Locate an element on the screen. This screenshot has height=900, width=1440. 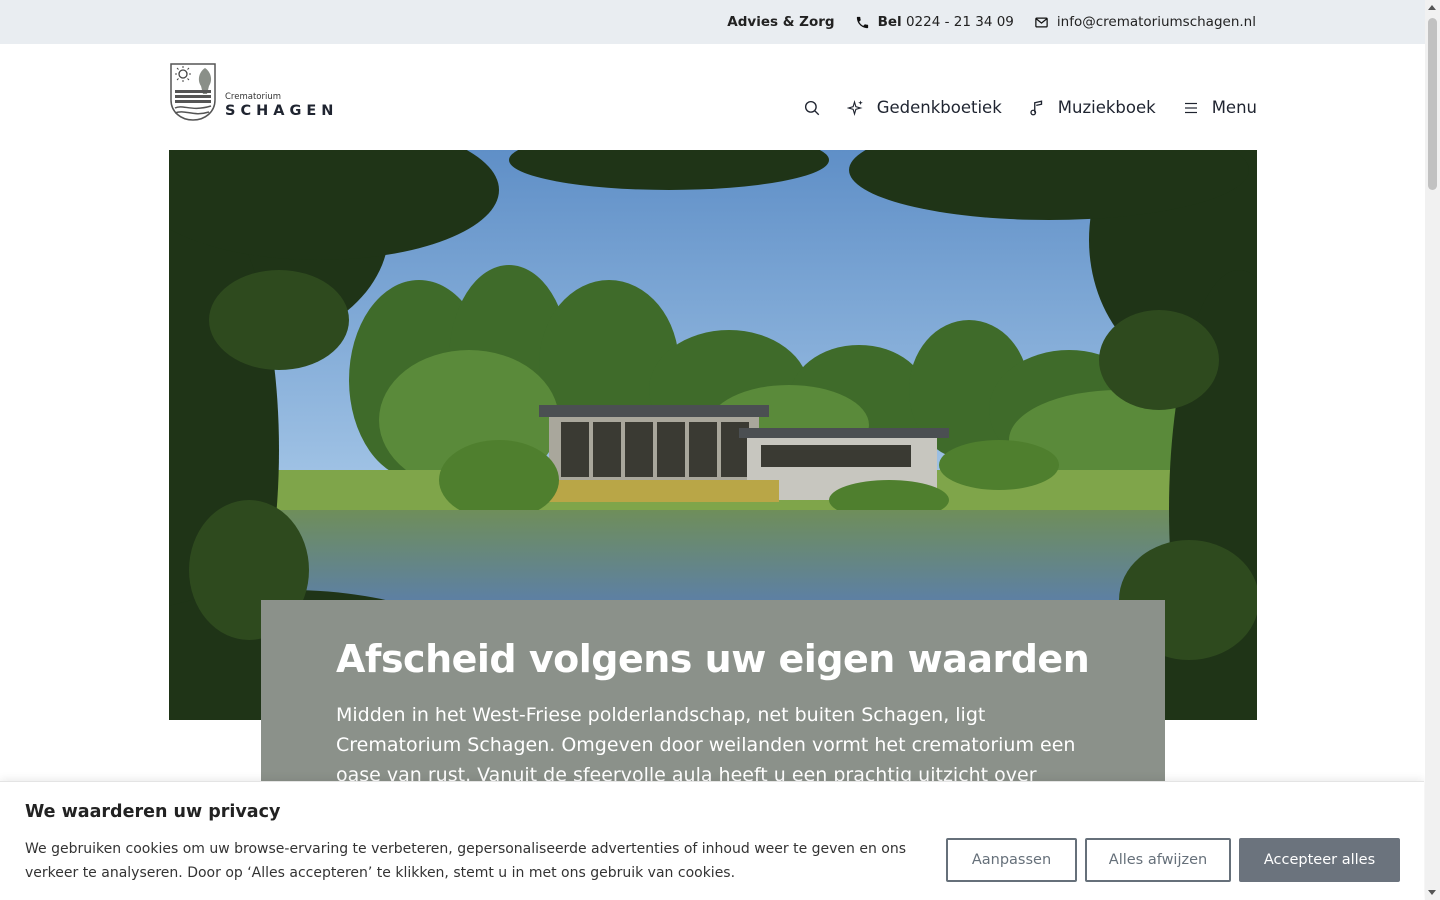
hero-title: Afscheid volgens uw eigen waarden is located at coordinates (713, 659).